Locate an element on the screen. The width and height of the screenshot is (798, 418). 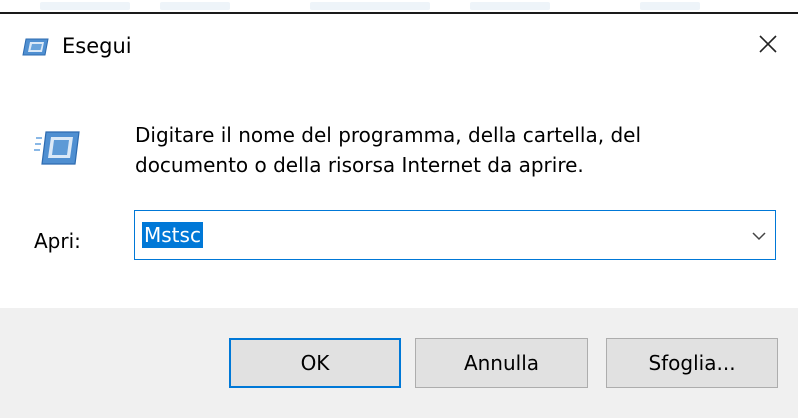
close-icon is located at coordinates (768, 46).